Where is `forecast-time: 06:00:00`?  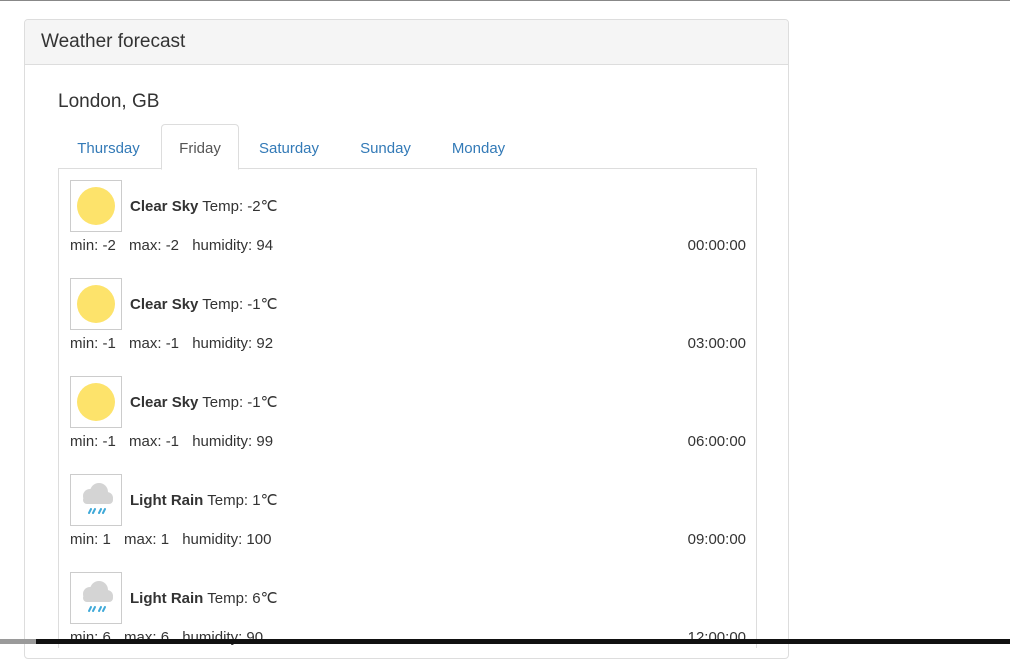
forecast-time: 06:00:00 is located at coordinates (716, 441).